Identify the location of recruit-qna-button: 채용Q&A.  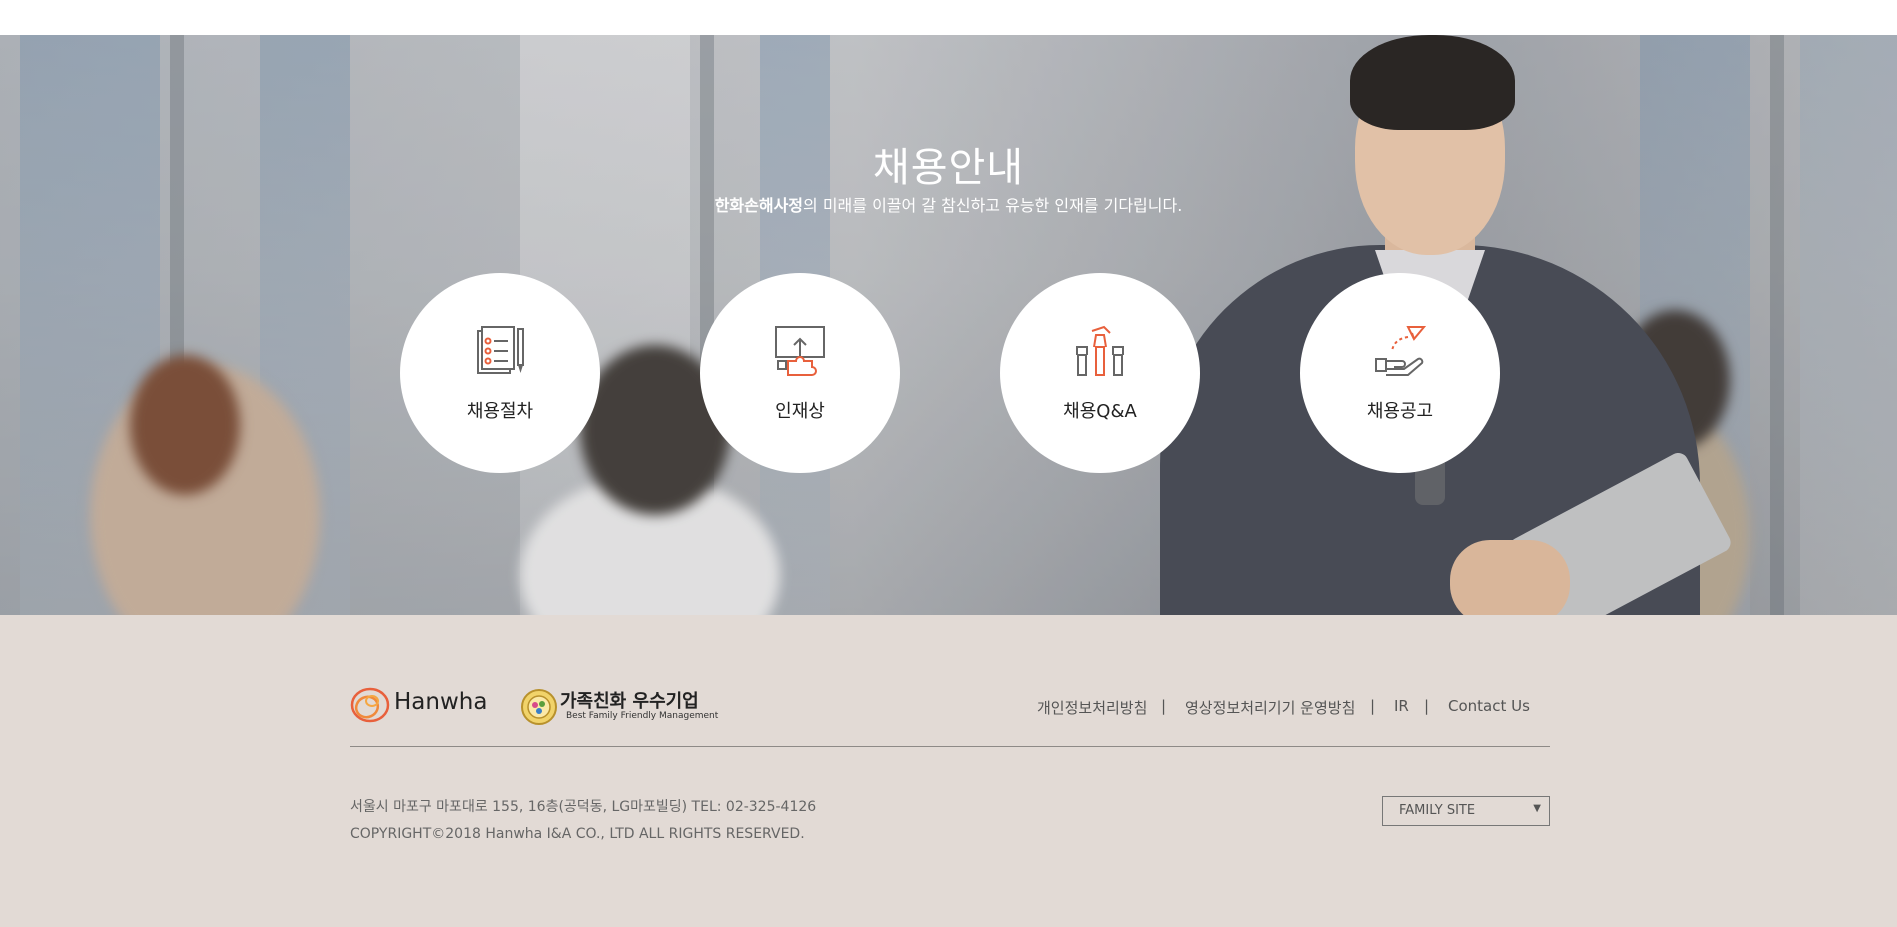
(1100, 373).